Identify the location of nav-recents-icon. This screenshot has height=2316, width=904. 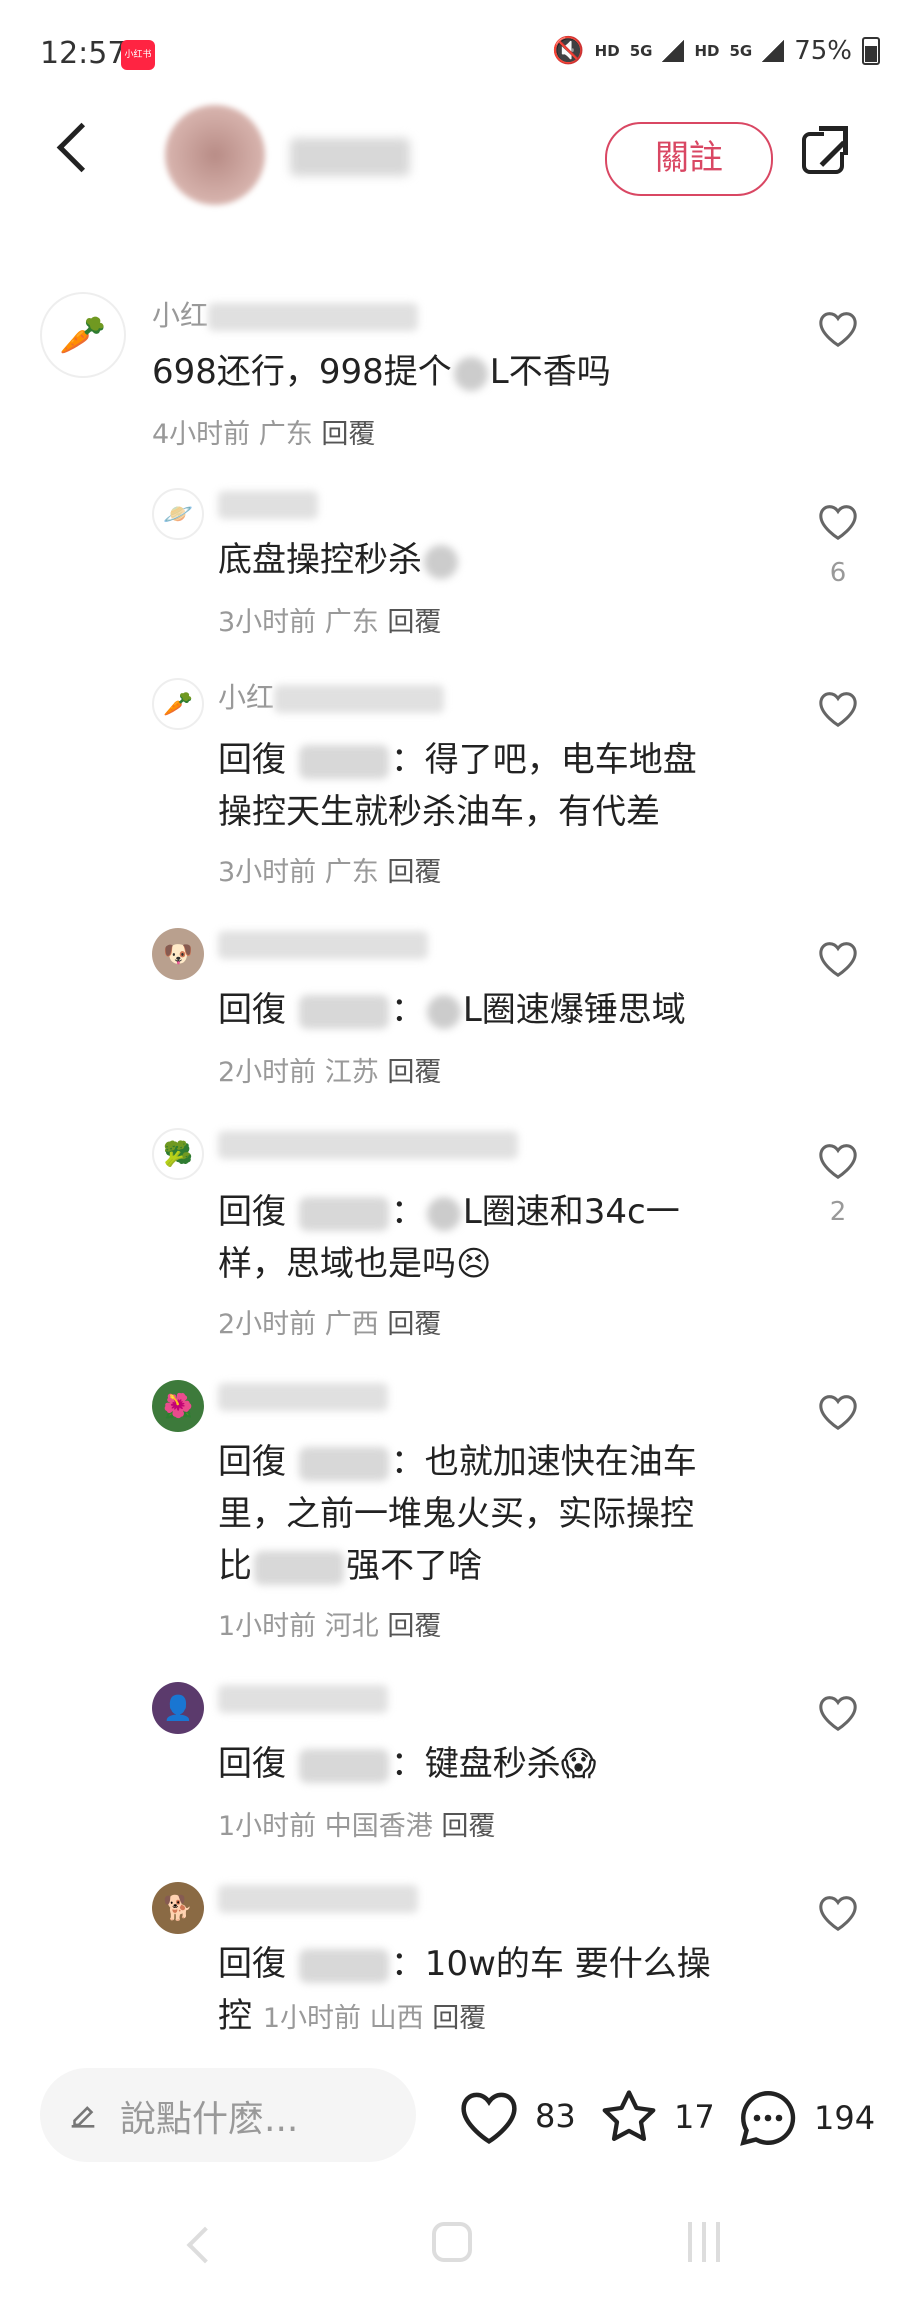
(708, 2242).